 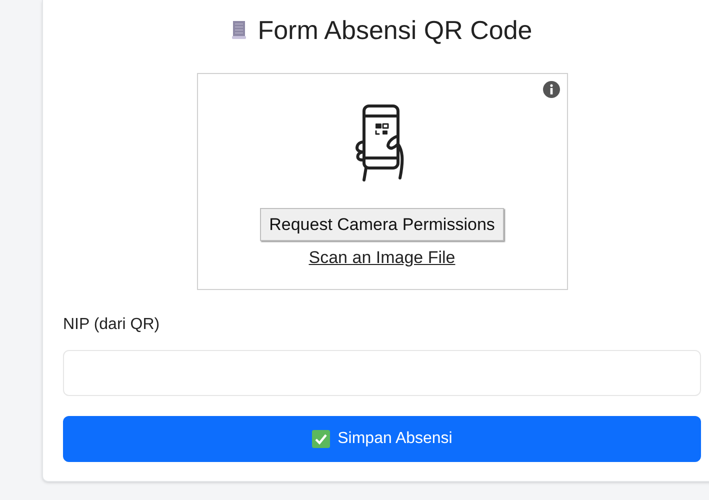 I want to click on save-attendance-button: Simpan Absensi, so click(x=382, y=439).